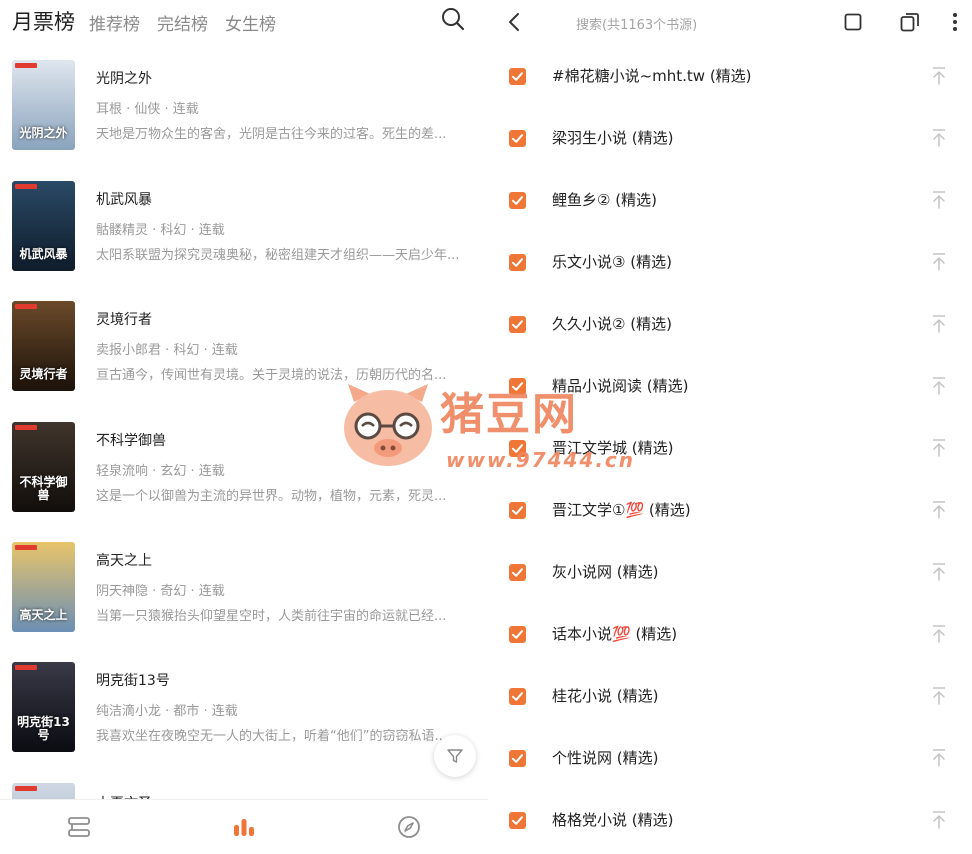  I want to click on book-meta: 卖报小郎君 · 科幻 · 连载, so click(167, 350).